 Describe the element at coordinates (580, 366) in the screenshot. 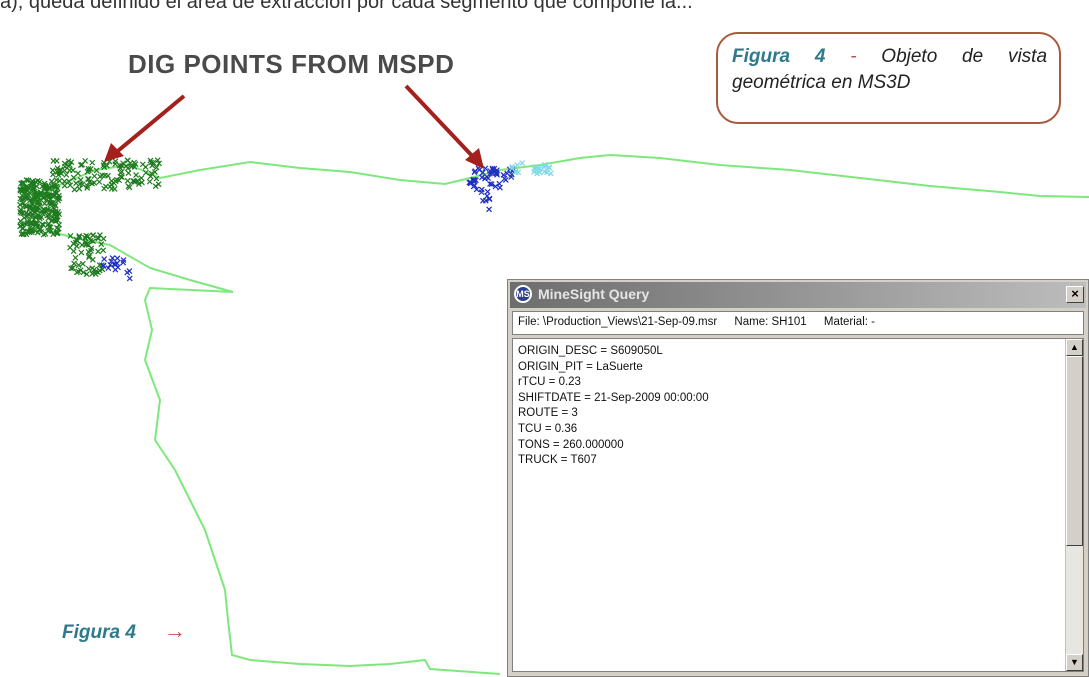

I see `attribute-line: ORIGIN_PIT = LaSuerte` at that location.